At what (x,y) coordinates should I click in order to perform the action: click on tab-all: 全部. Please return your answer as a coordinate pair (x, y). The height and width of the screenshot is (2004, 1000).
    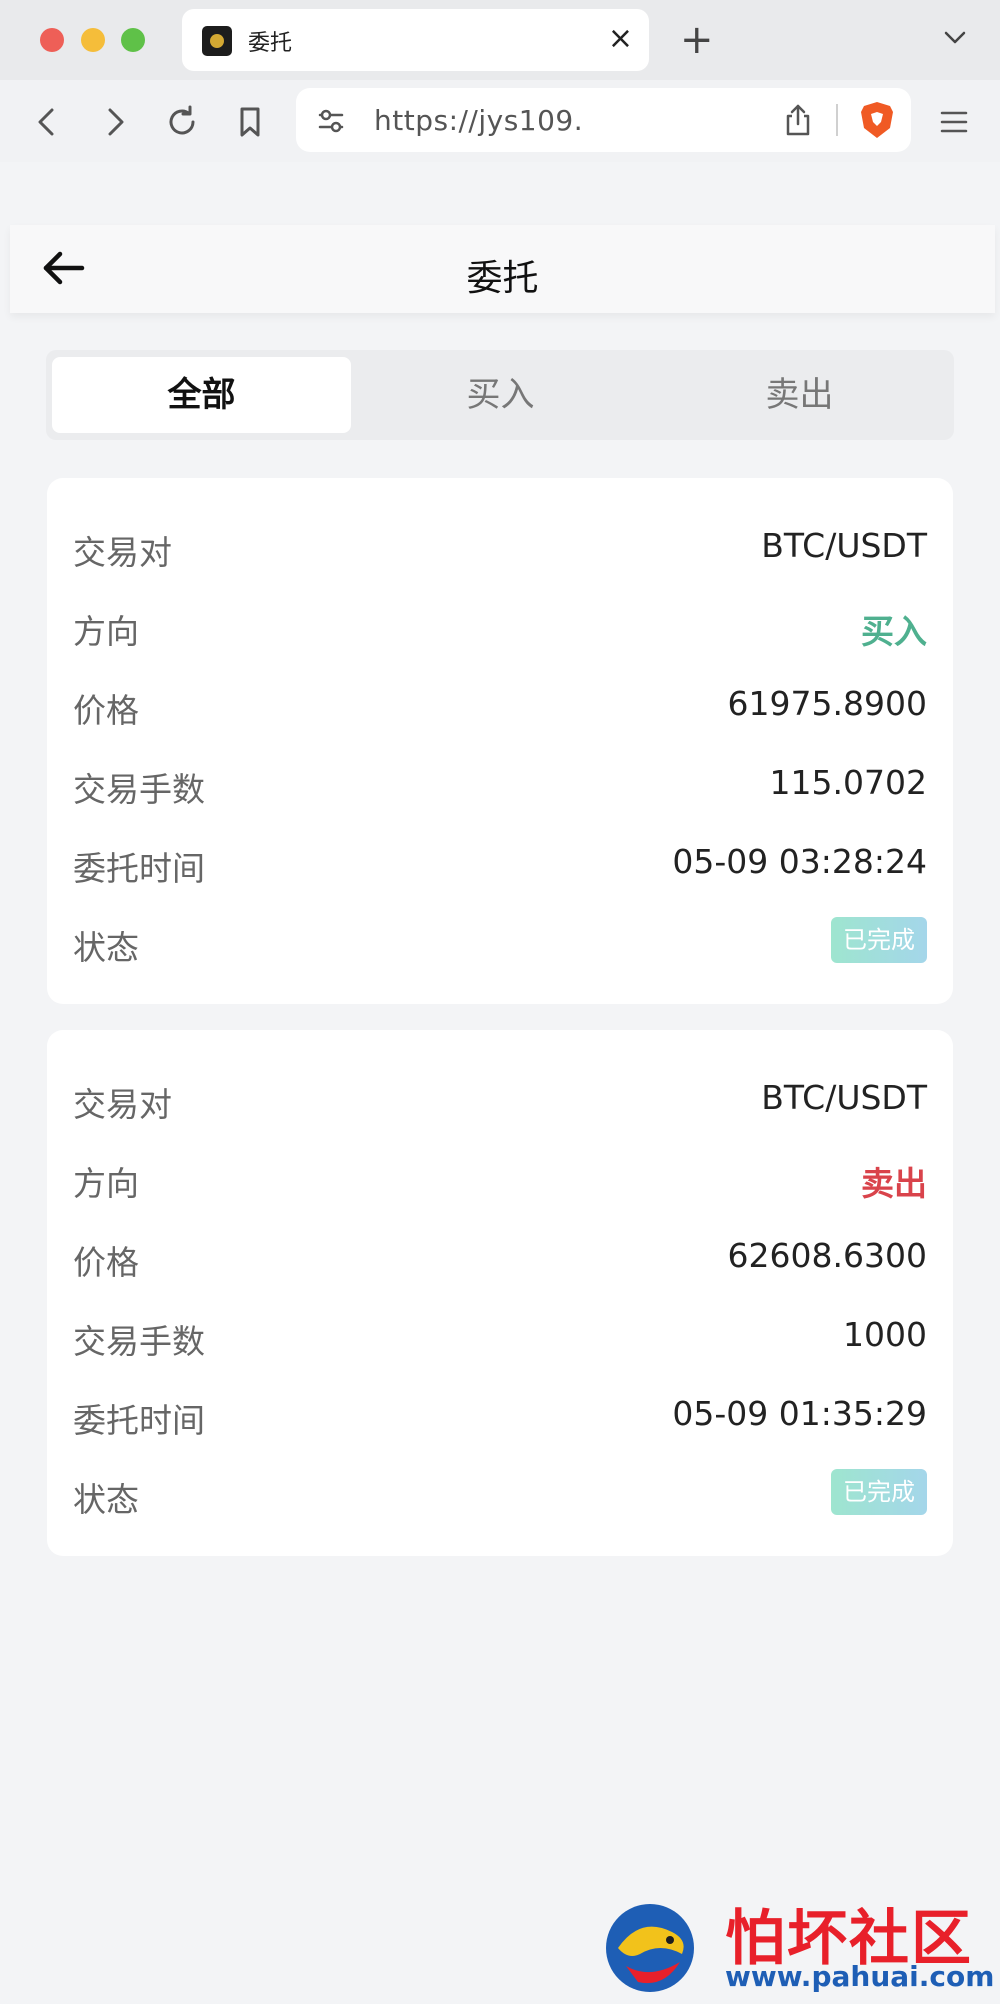
    Looking at the image, I should click on (201, 395).